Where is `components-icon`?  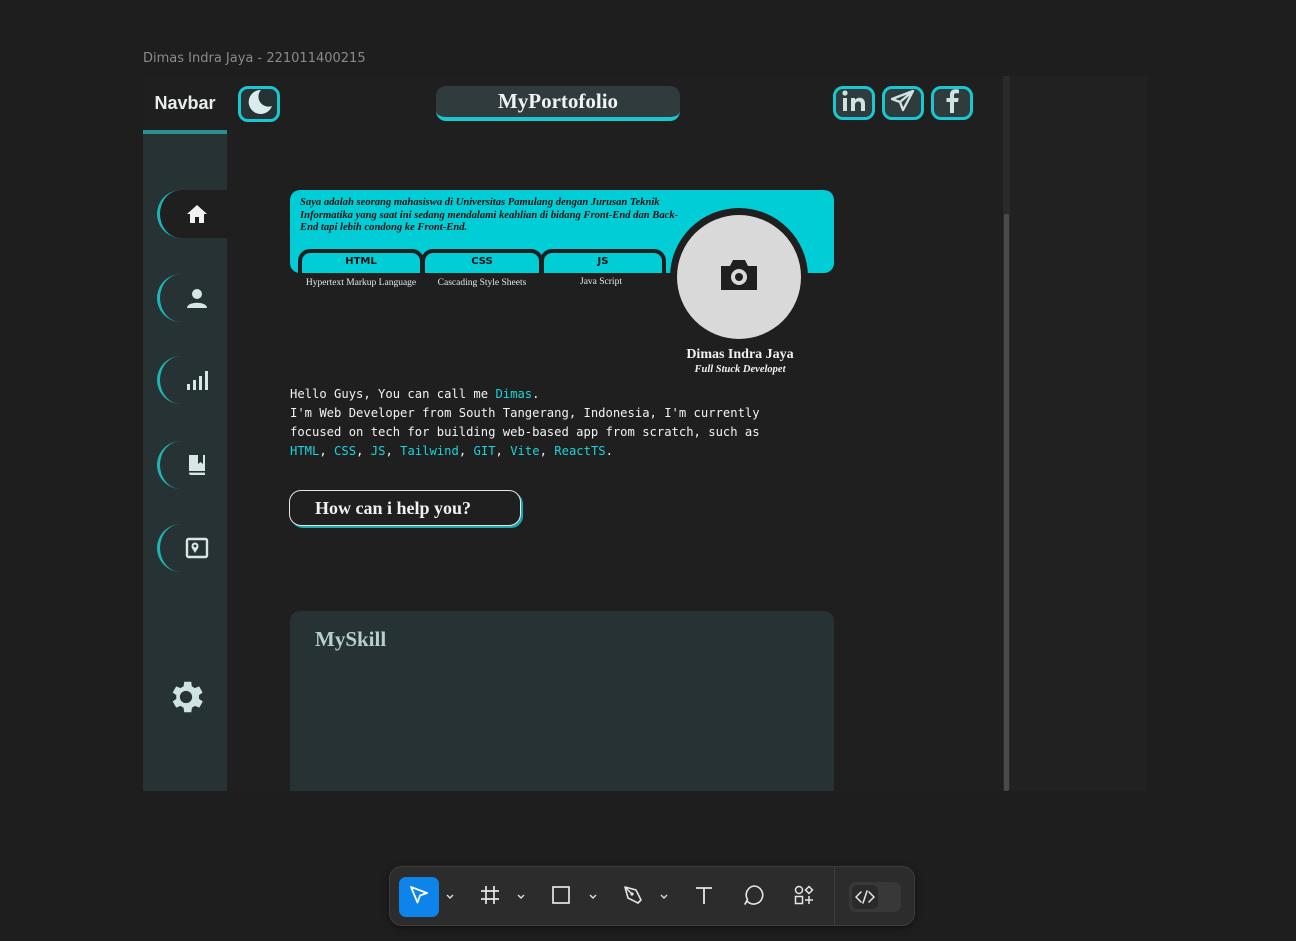 components-icon is located at coordinates (804, 897).